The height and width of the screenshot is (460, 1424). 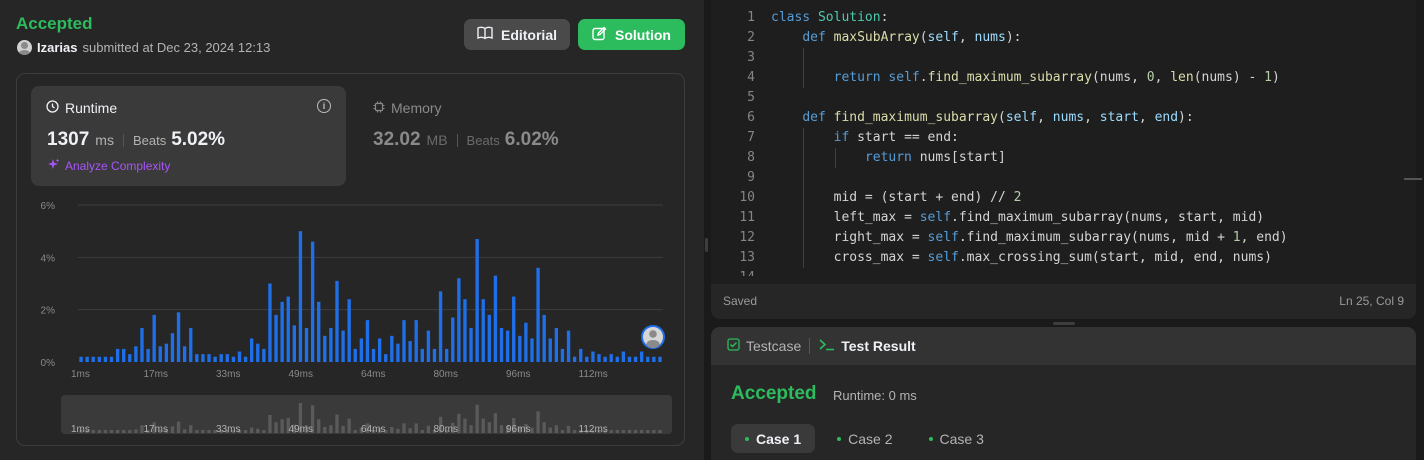 I want to click on case-3-tab: Case 3, so click(x=956, y=438).